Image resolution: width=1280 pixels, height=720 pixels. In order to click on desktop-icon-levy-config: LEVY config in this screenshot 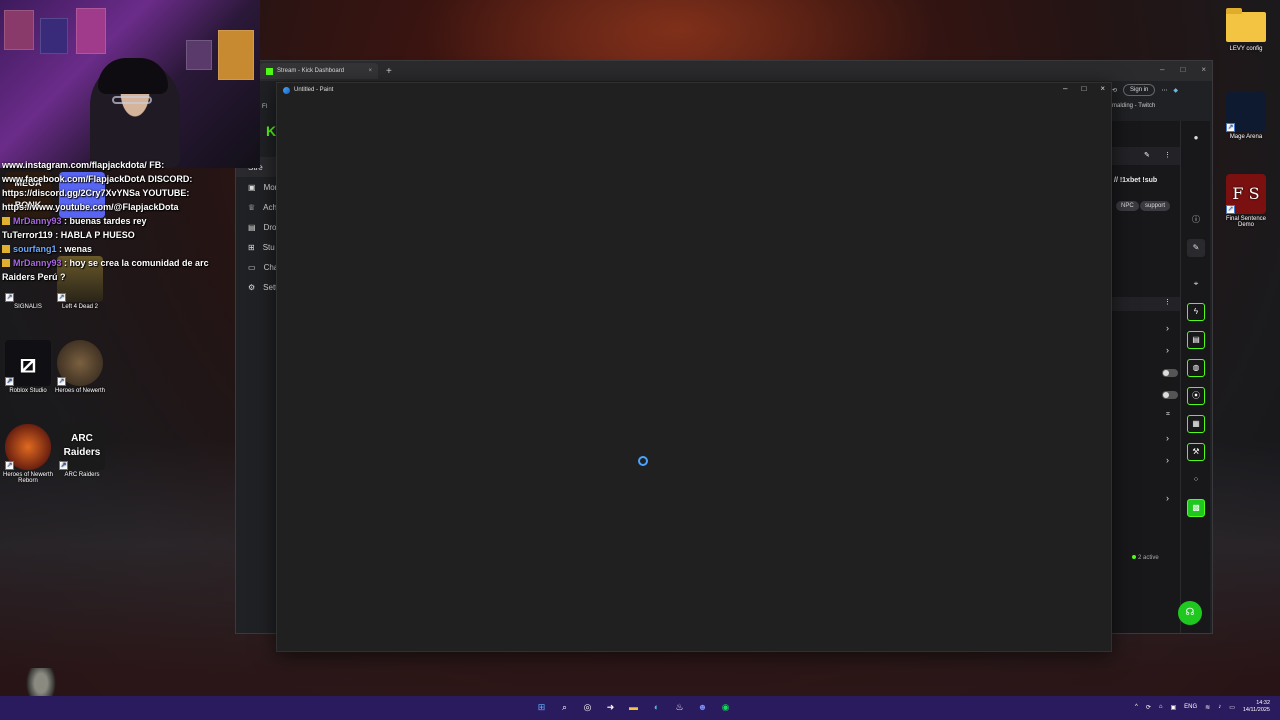, I will do `click(1246, 29)`.